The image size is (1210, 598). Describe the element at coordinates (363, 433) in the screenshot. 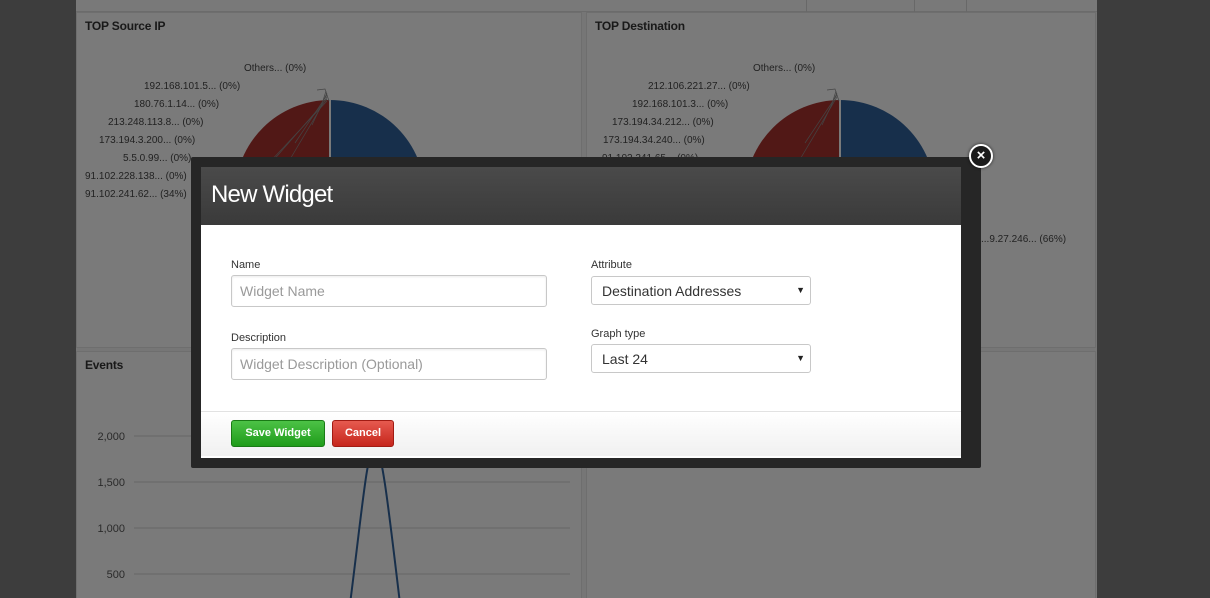

I see `cancel-button: Cancel` at that location.